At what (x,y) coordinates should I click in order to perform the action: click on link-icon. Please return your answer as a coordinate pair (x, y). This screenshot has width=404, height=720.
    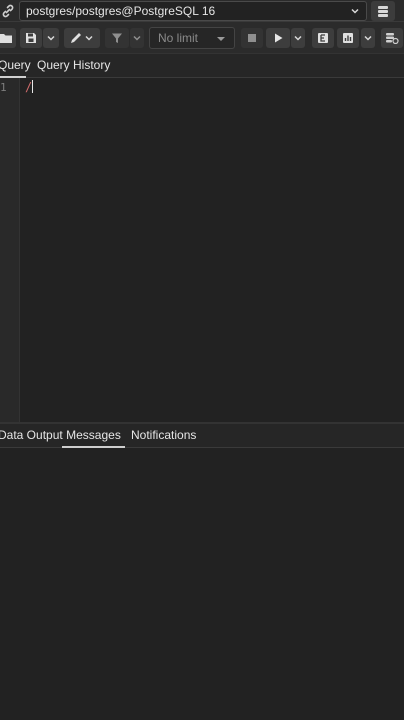
    Looking at the image, I should click on (8, 11).